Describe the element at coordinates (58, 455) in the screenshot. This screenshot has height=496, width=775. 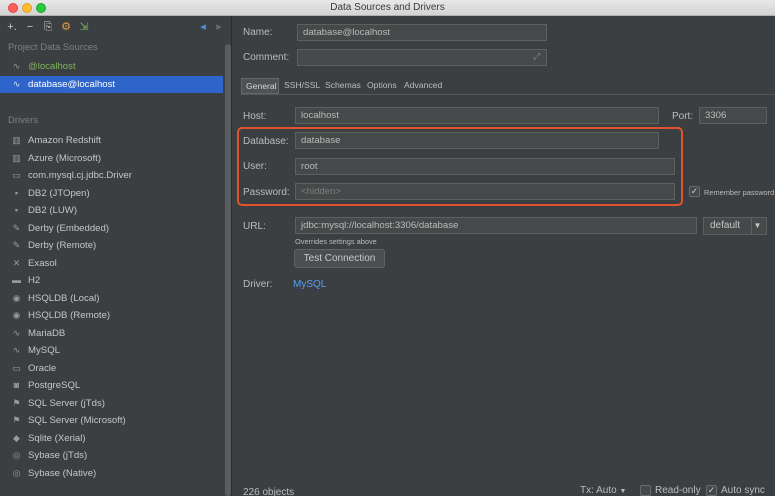
I see `driver-label: Sybase (jTds)` at that location.